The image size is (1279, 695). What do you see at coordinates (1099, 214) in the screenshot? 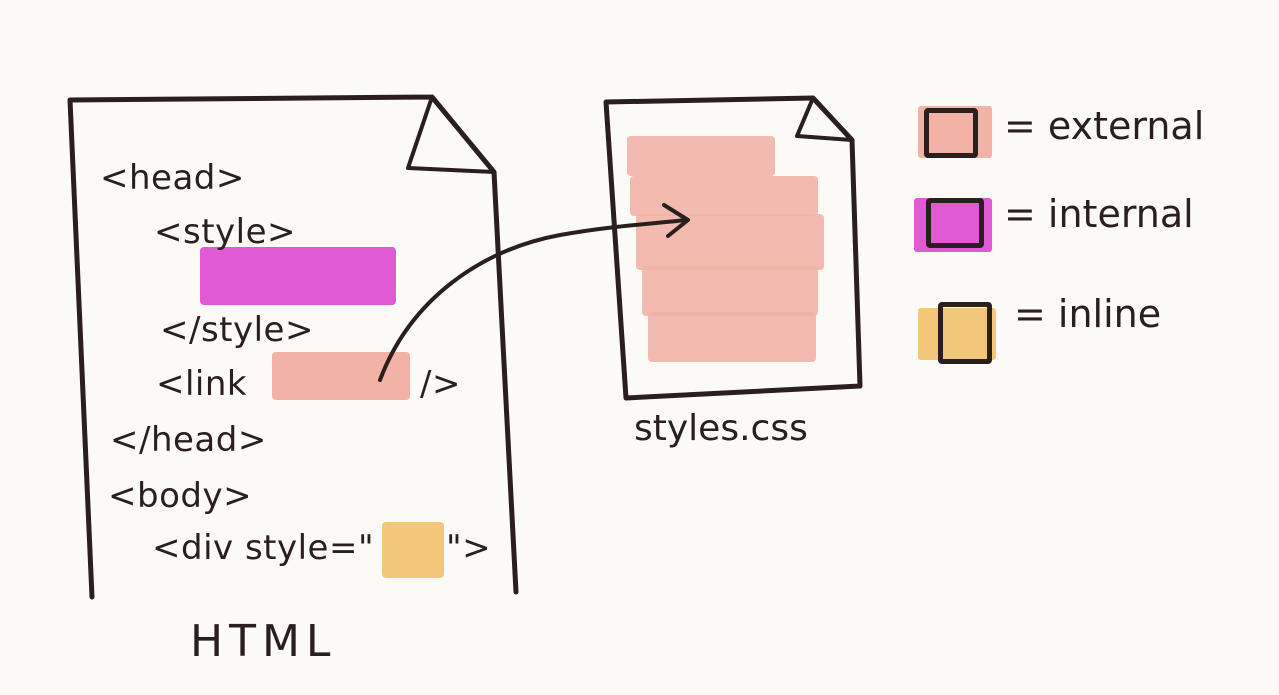
I see `legend-label-internal: = internal` at bounding box center [1099, 214].